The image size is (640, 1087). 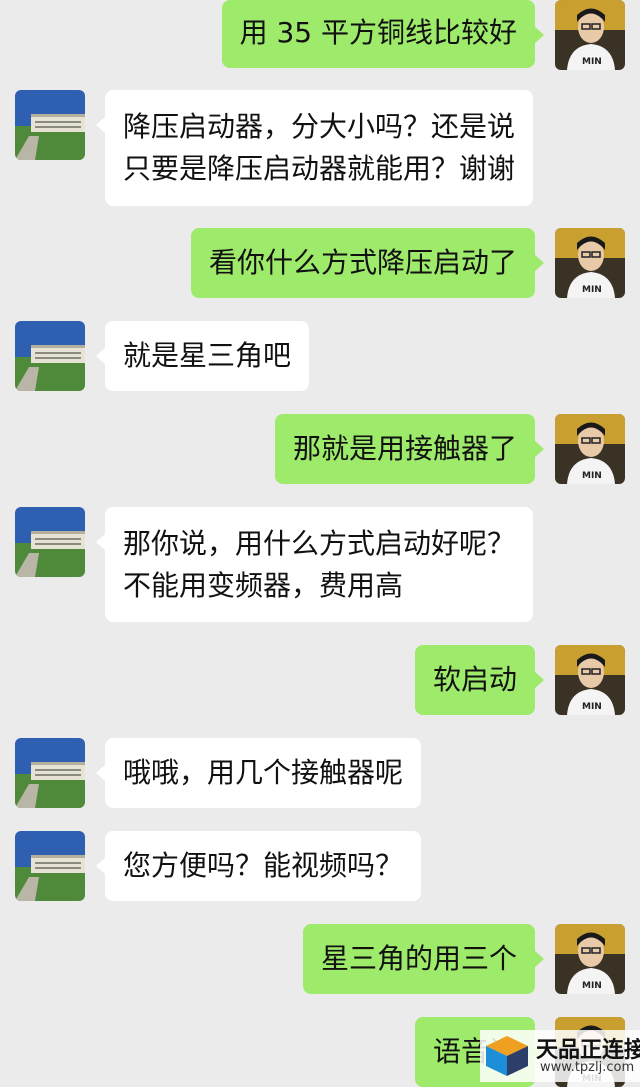 I want to click on message-text: 用 35 平方铜线比较好, so click(x=378, y=32).